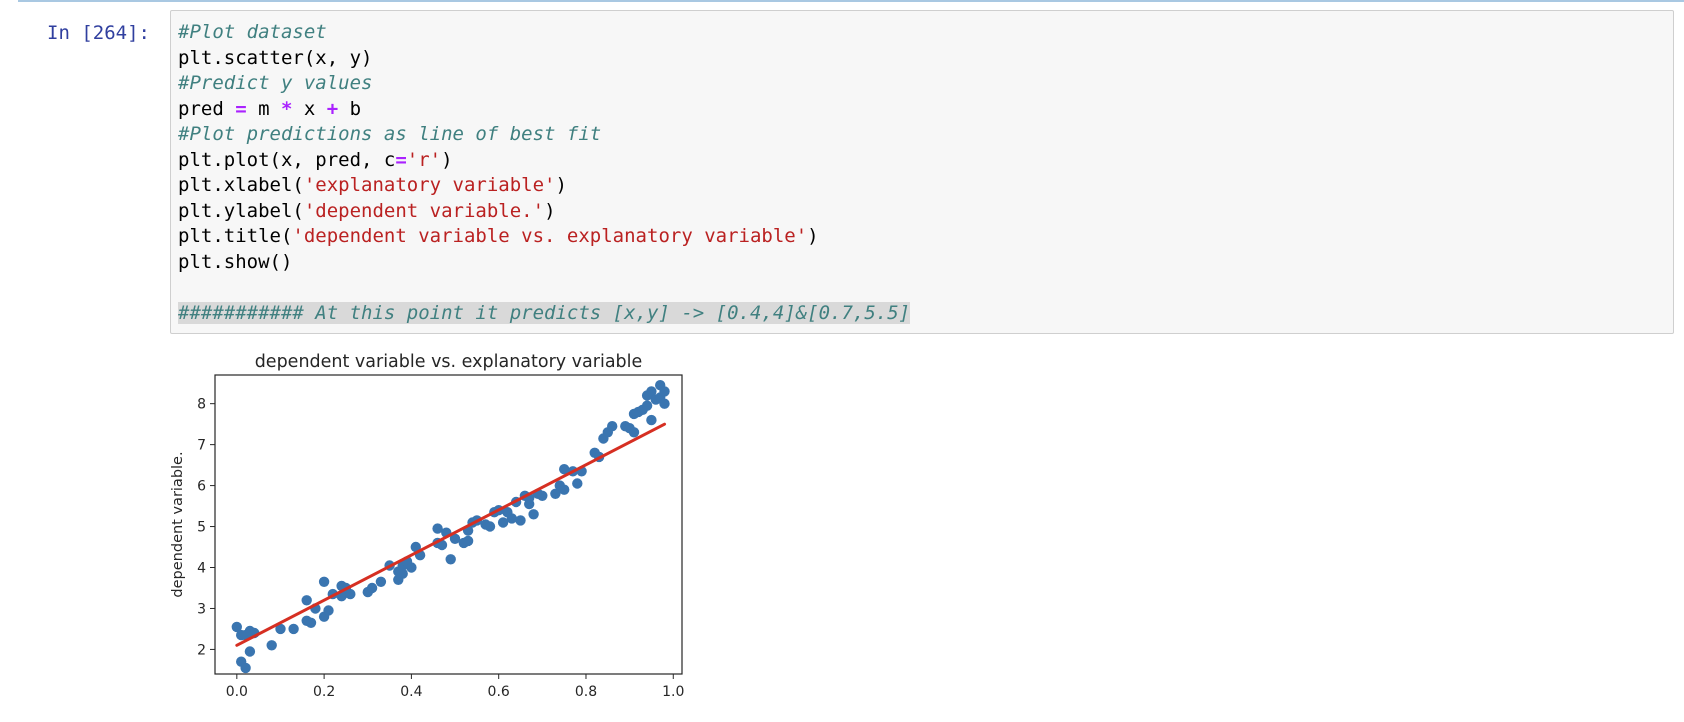 The width and height of the screenshot is (1684, 722). Describe the element at coordinates (544, 161) in the screenshot. I see `code-line: plt.plot(x, pred, c='r')` at that location.